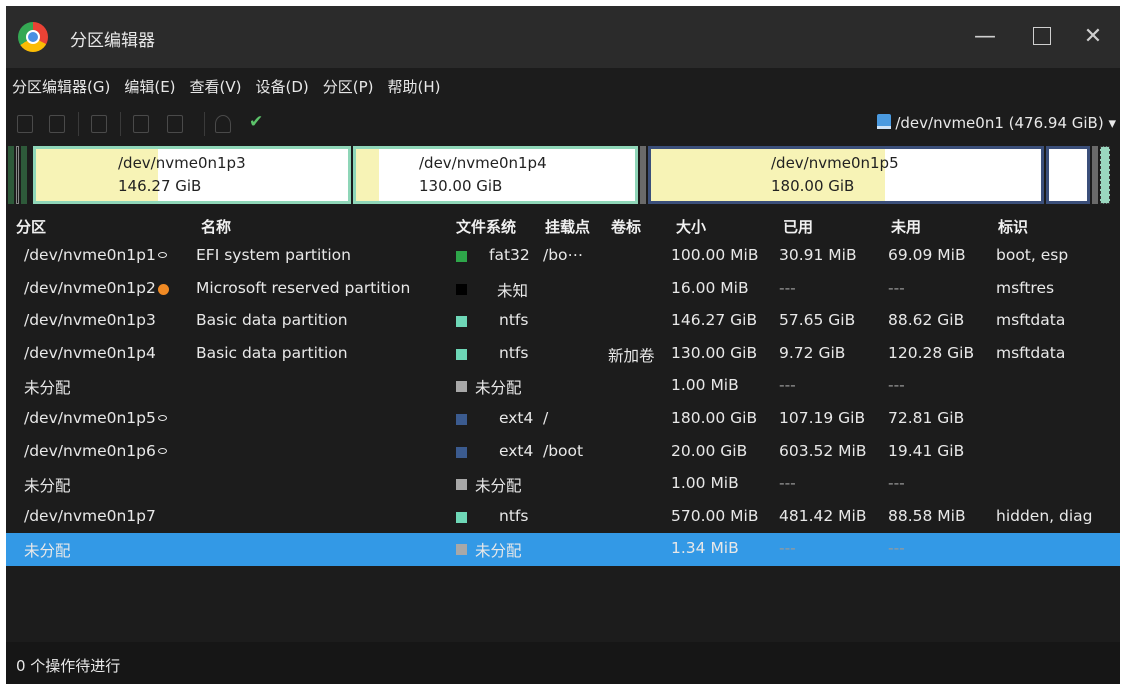 Image resolution: width=1121 pixels, height=684 pixels. Describe the element at coordinates (141, 123) in the screenshot. I see `copy-button` at that location.